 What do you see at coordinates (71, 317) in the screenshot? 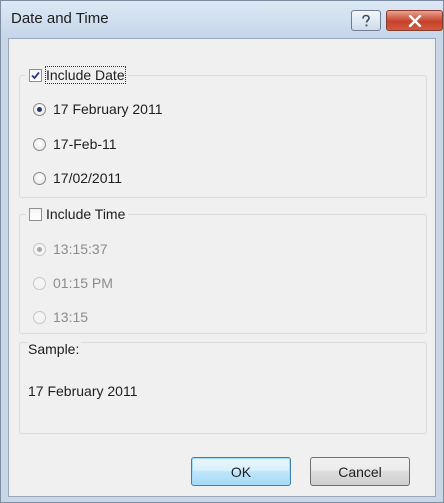
I see `radio-label: 13:15` at bounding box center [71, 317].